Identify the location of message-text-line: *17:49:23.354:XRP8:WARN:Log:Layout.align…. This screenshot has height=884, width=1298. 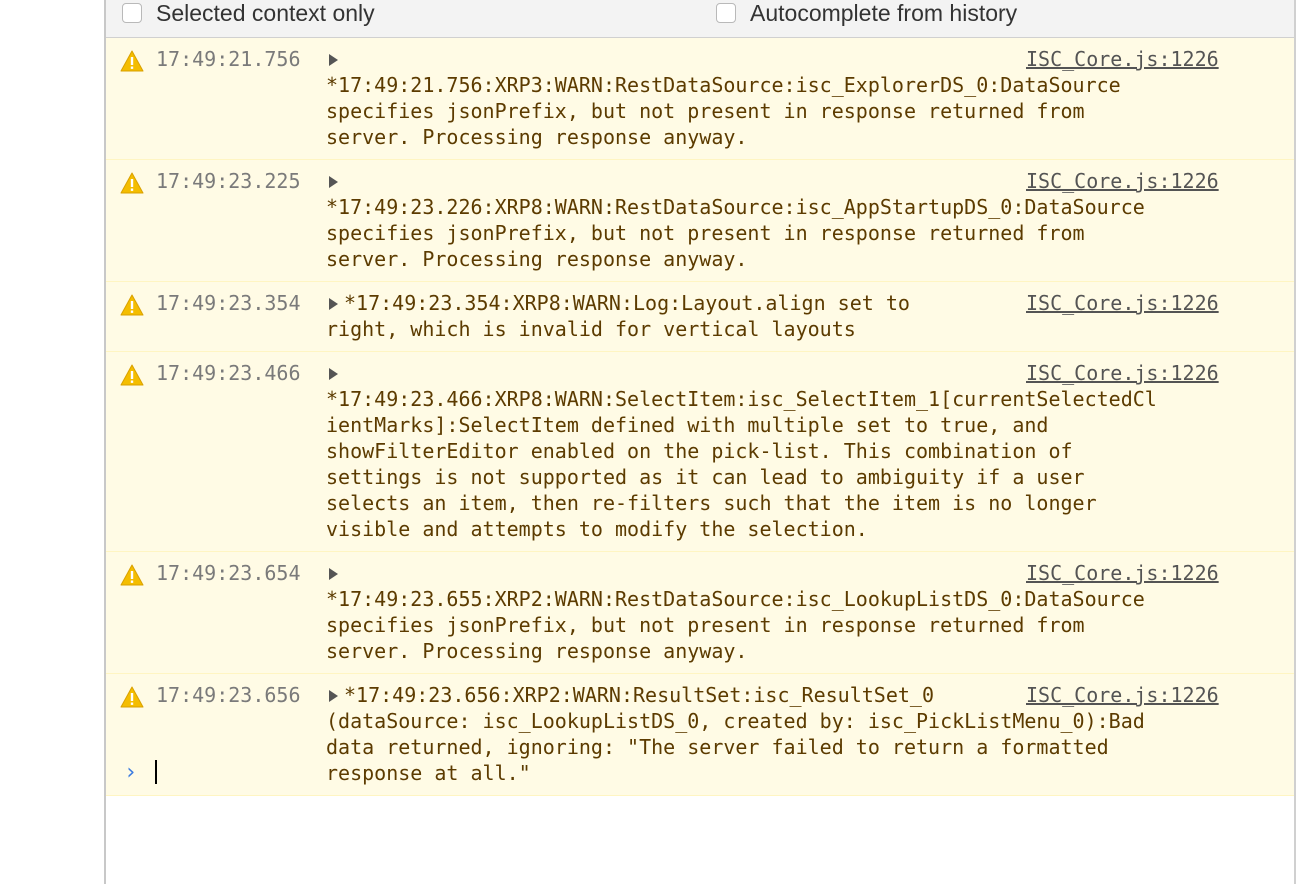
(627, 303).